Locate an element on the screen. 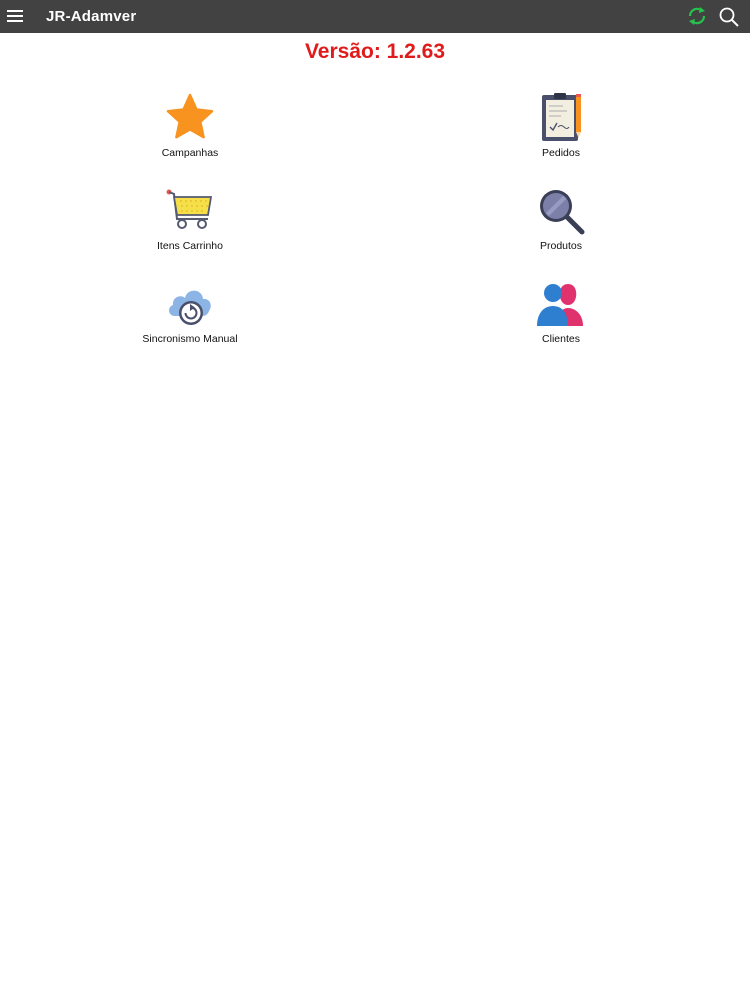 Image resolution: width=750 pixels, height=1000 pixels. star-icon is located at coordinates (190, 116).